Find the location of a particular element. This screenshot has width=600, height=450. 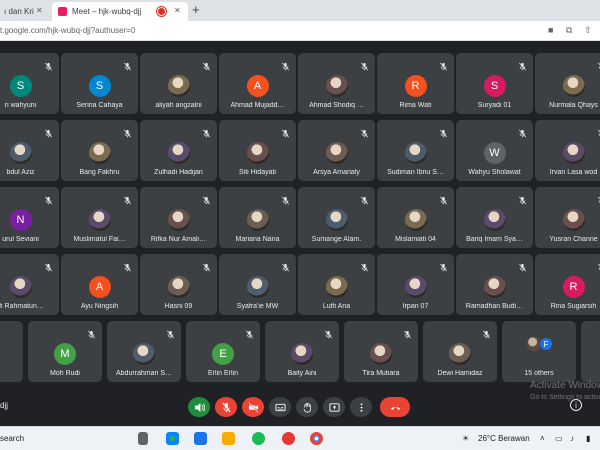

spotify-icon is located at coordinates (258, 438).